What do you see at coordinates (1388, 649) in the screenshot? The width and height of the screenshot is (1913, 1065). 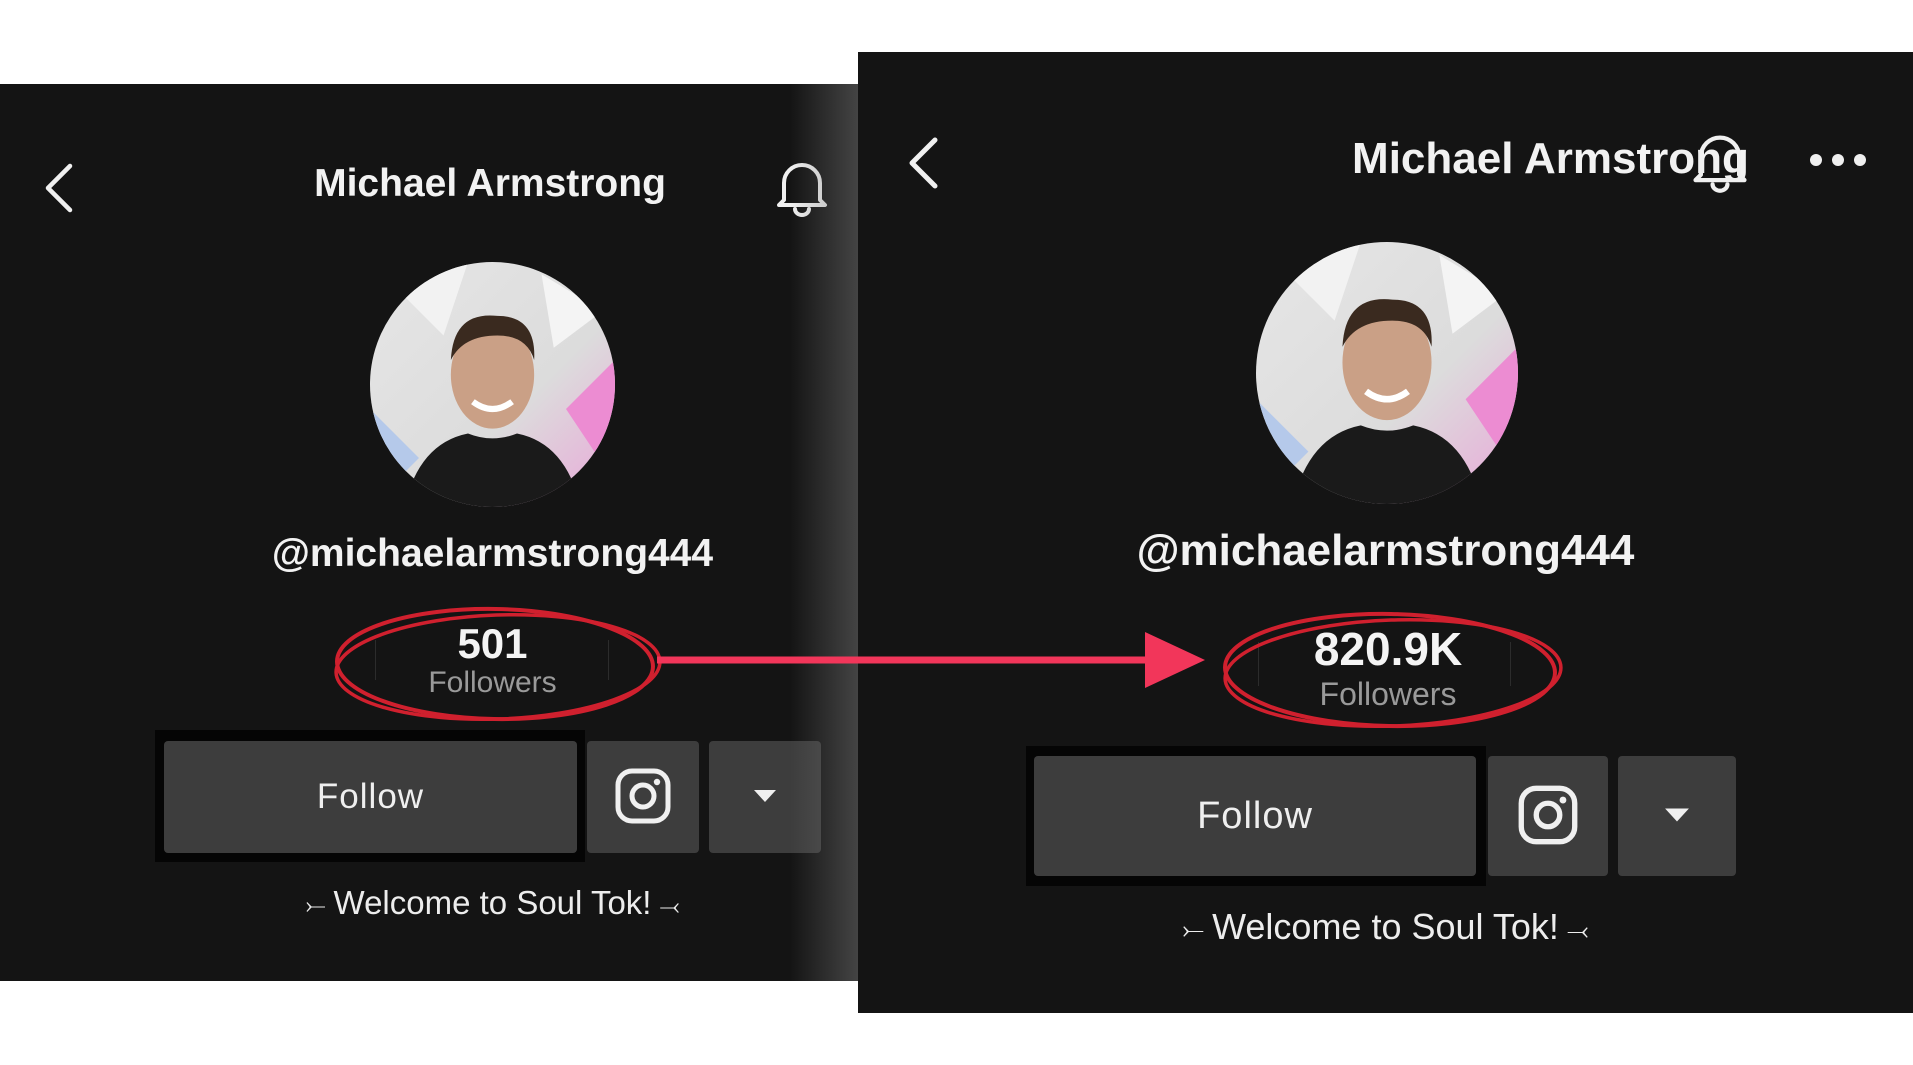 I see `followers-count: 820.9K` at bounding box center [1388, 649].